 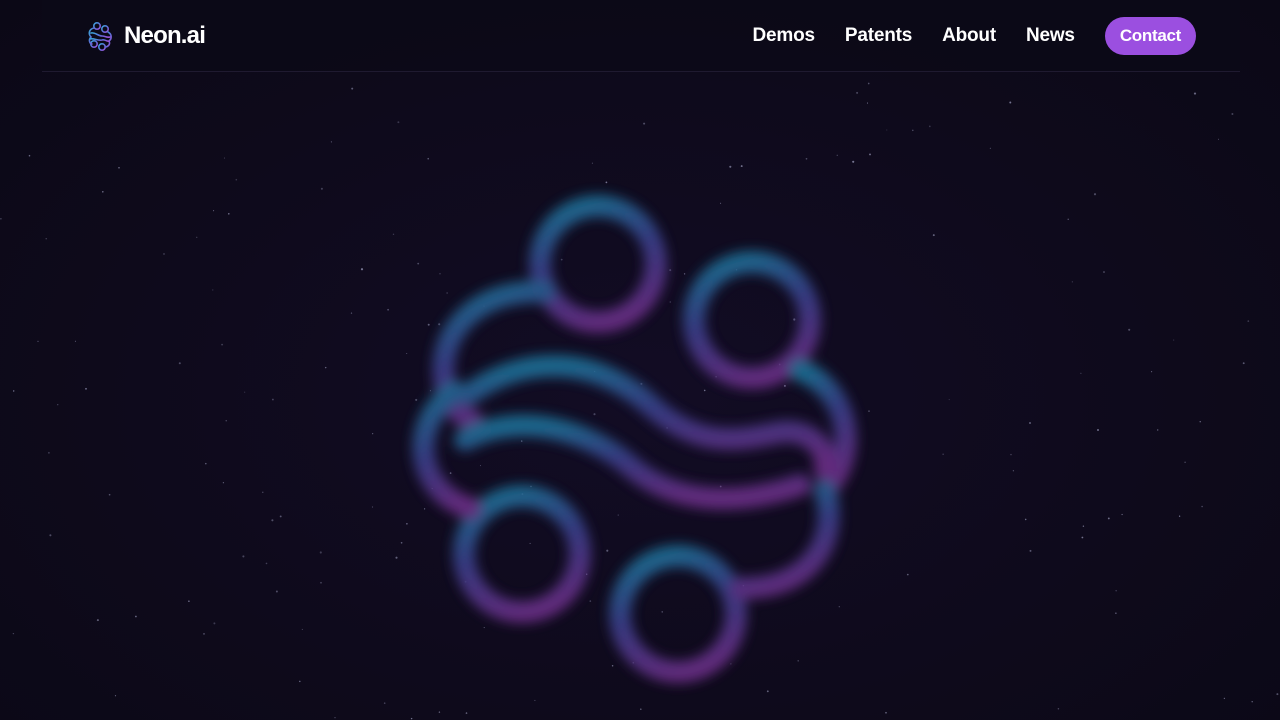 What do you see at coordinates (784, 36) in the screenshot?
I see `nav-link-demos: Demos` at bounding box center [784, 36].